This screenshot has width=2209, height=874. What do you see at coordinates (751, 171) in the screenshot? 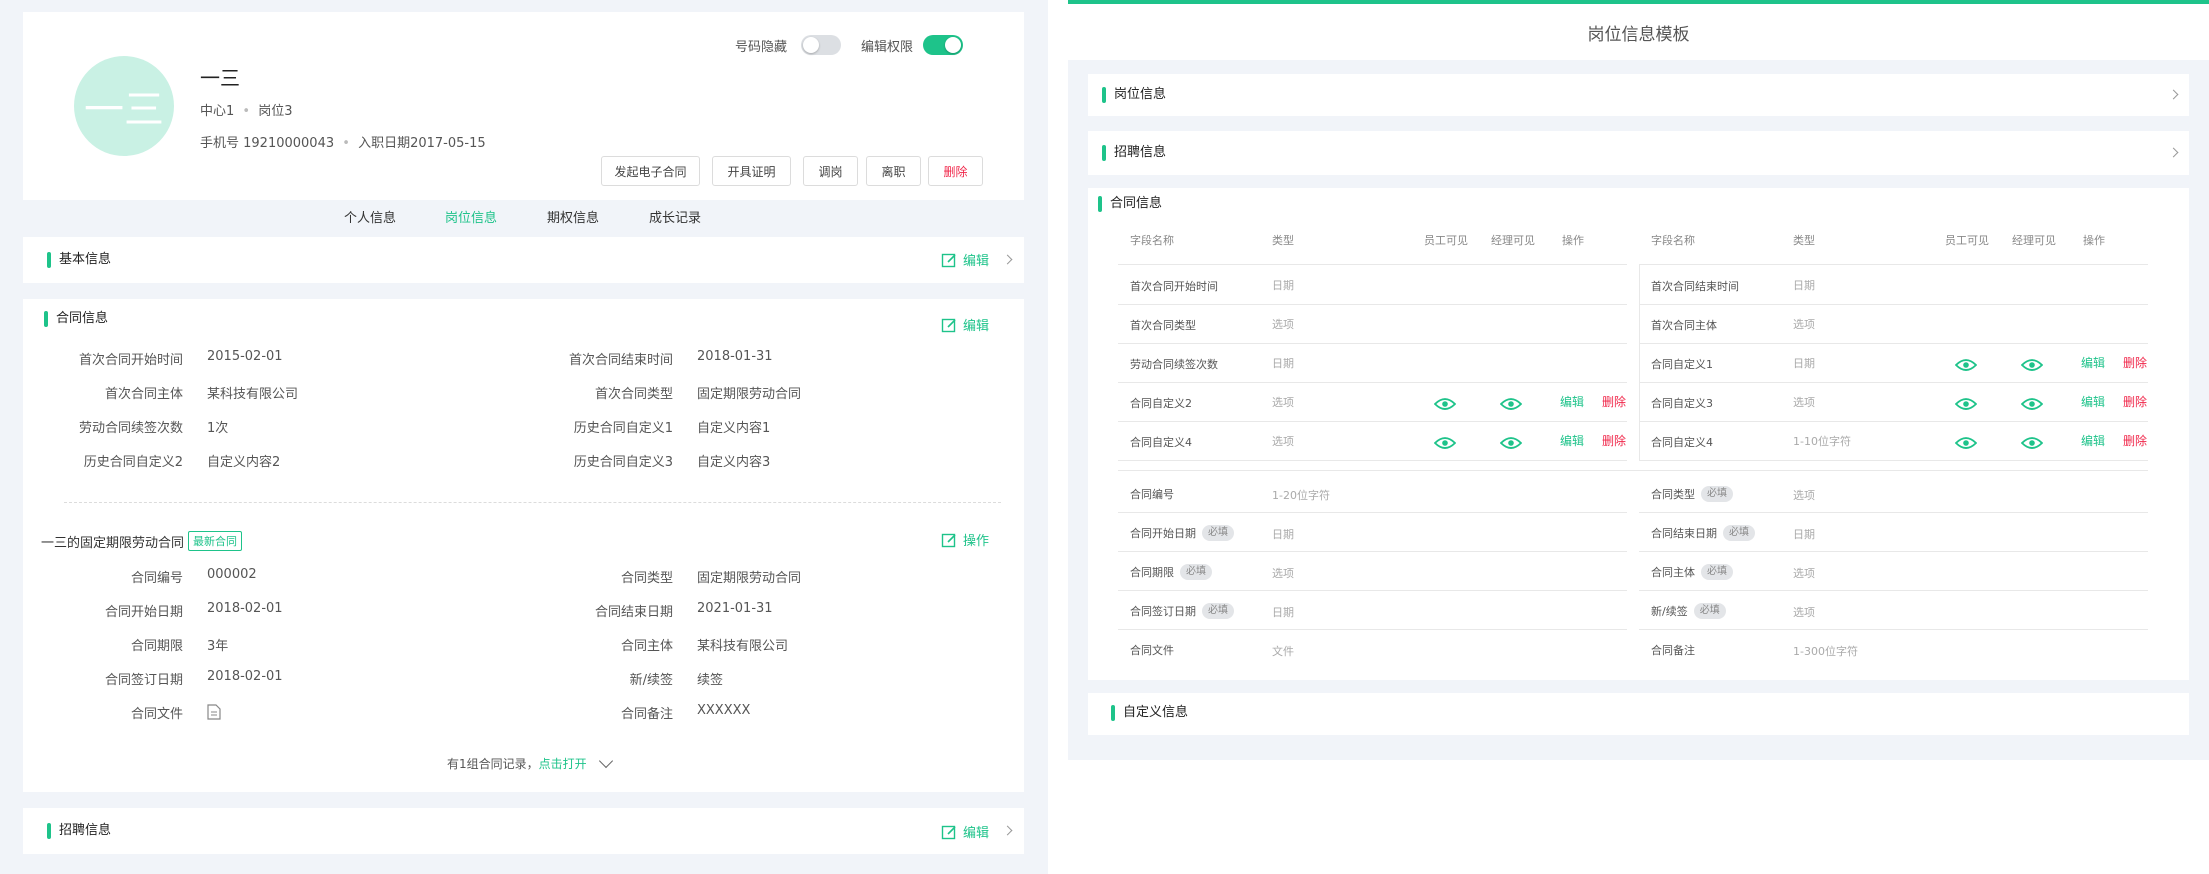
I see `issue-certificate-button: 开具证明` at bounding box center [751, 171].